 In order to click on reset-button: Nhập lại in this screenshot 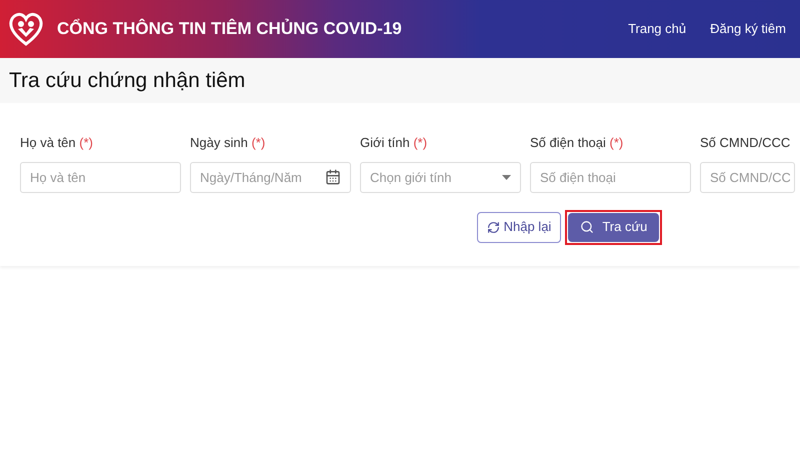, I will do `click(519, 227)`.